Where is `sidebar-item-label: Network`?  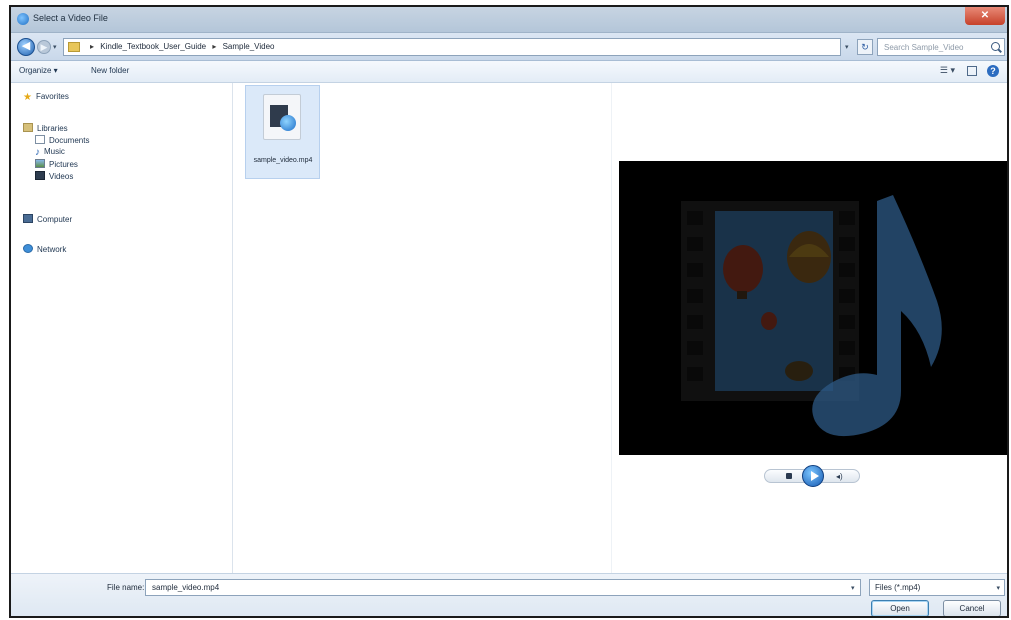
sidebar-item-label: Network is located at coordinates (52, 249).